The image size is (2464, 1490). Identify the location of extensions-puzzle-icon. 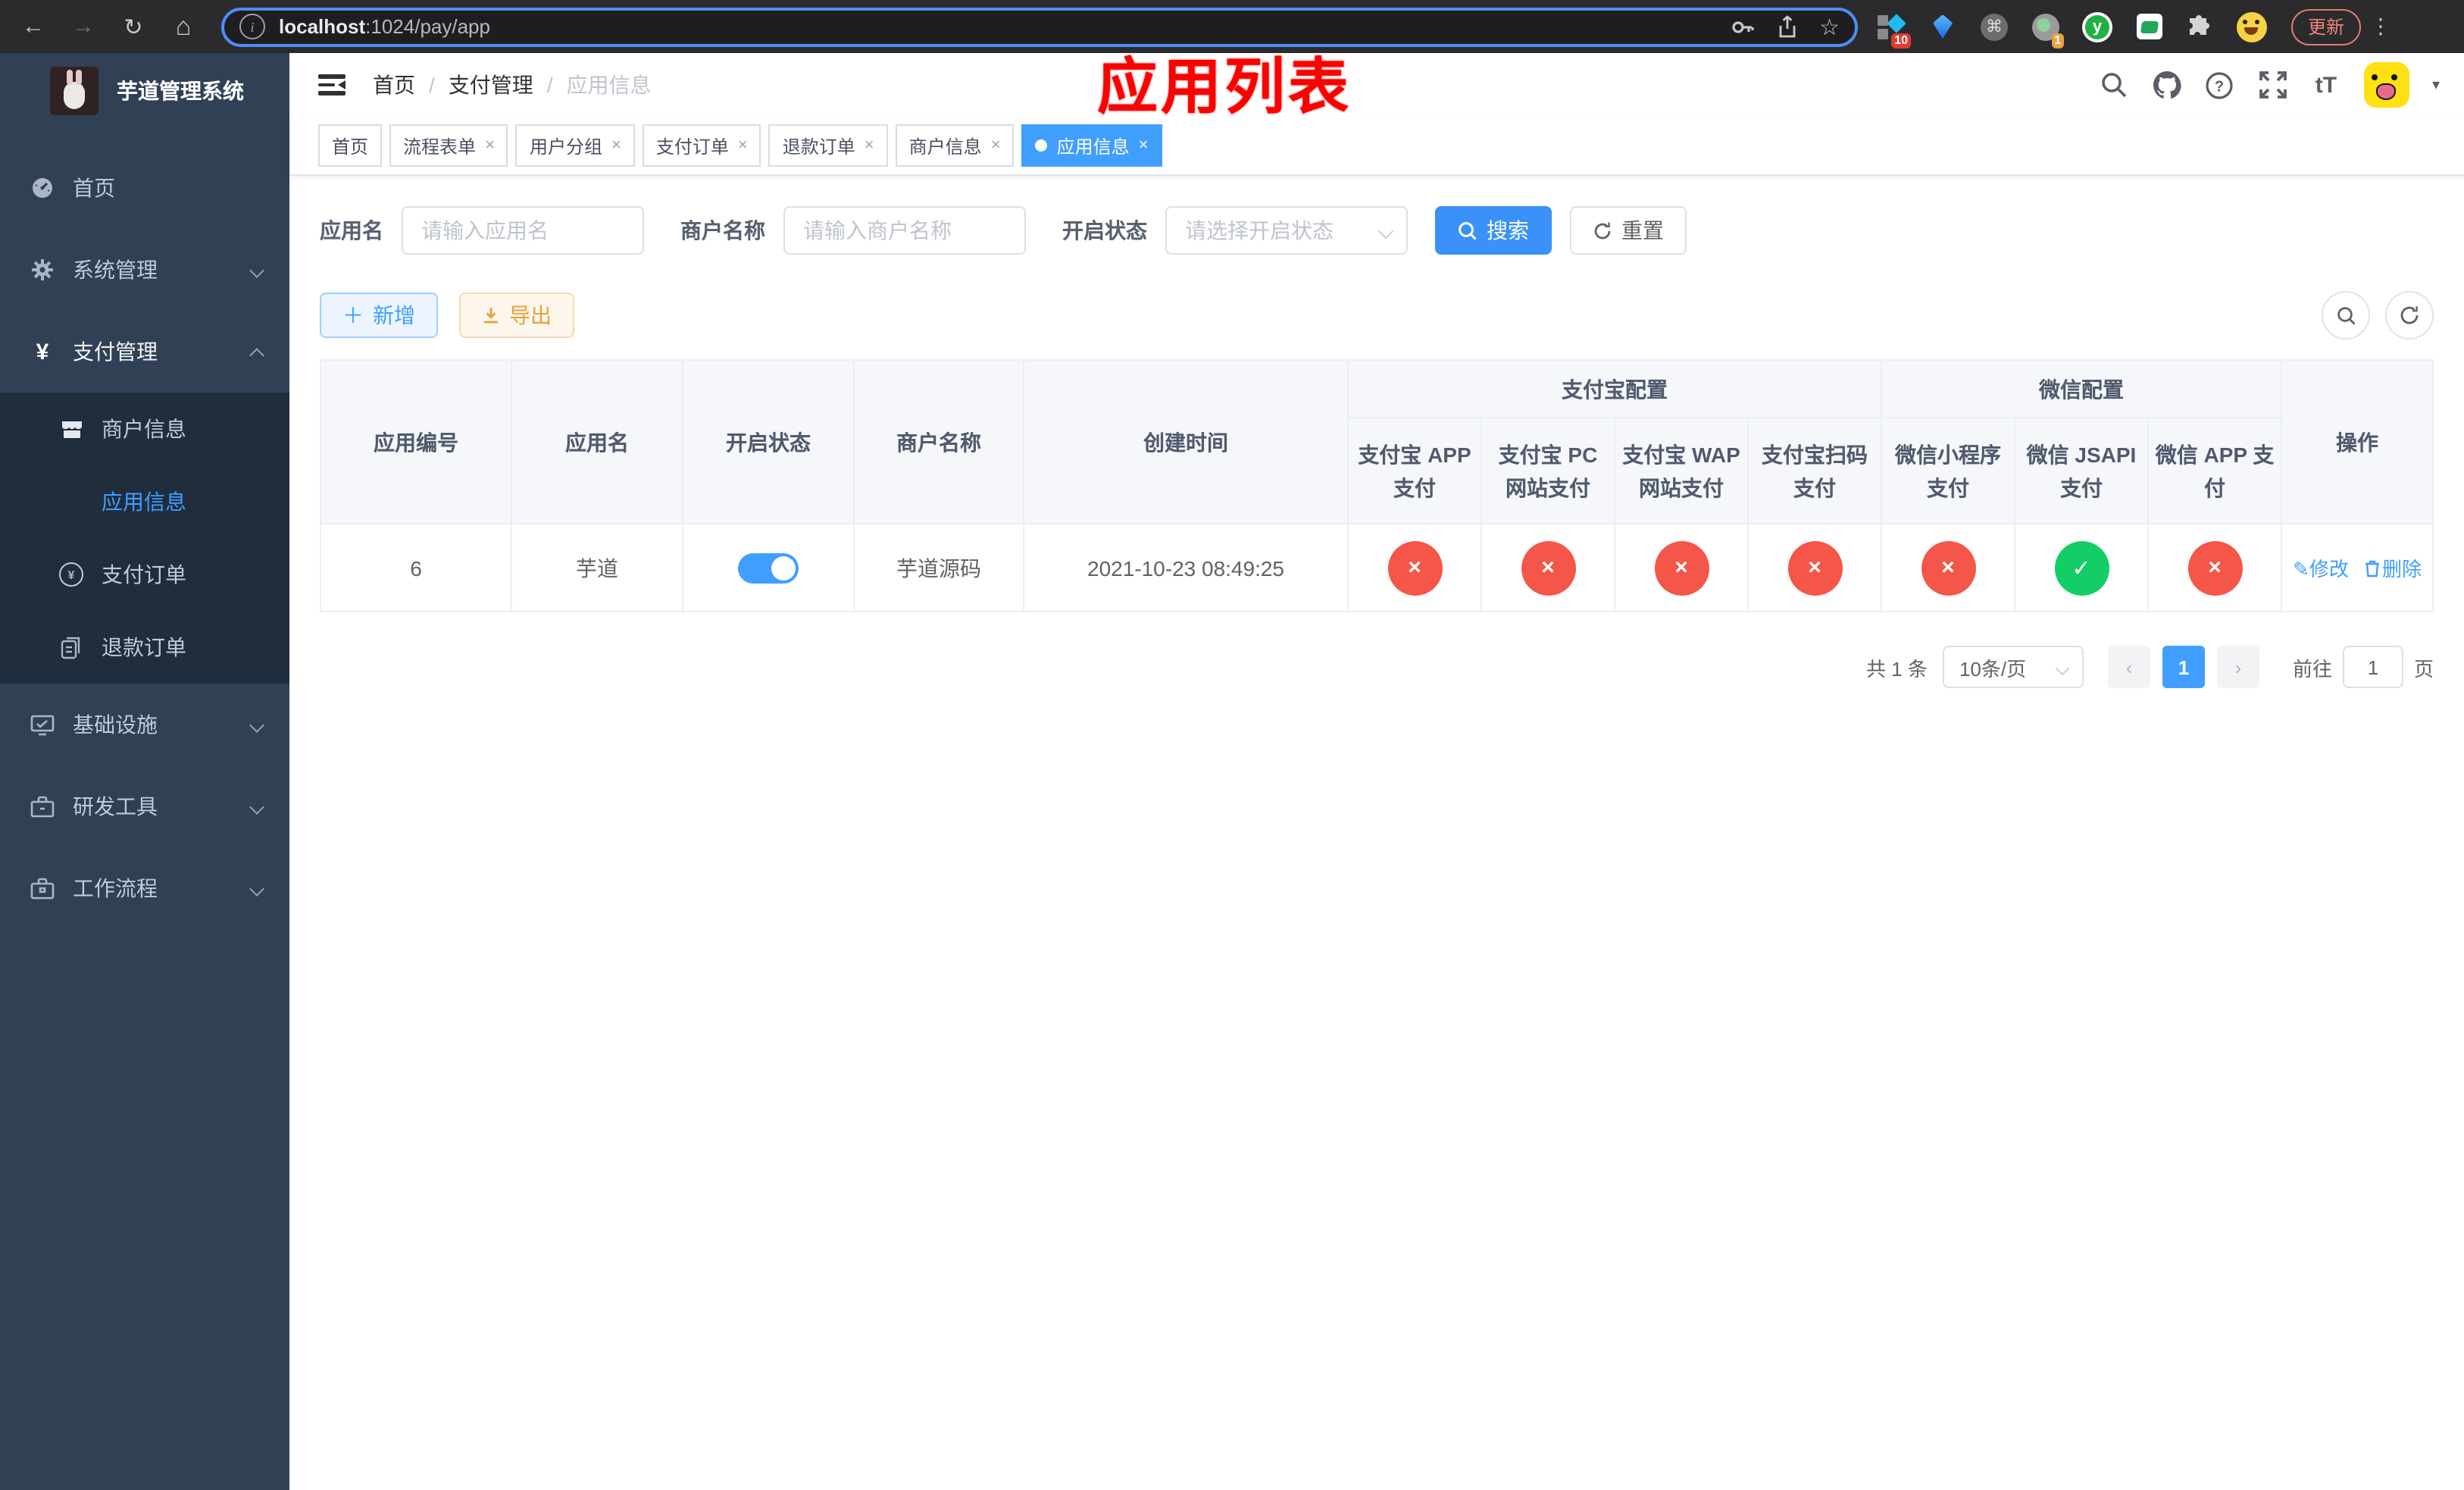
(2200, 27).